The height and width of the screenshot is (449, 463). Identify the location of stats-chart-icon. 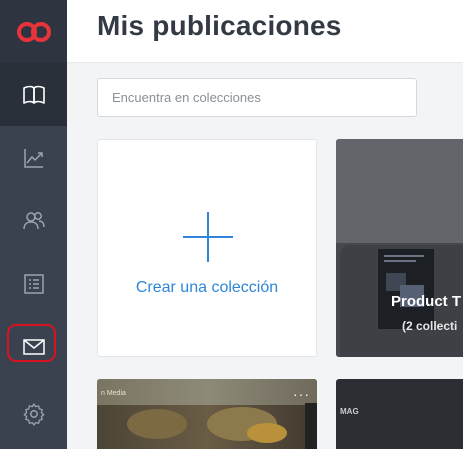
(33, 158).